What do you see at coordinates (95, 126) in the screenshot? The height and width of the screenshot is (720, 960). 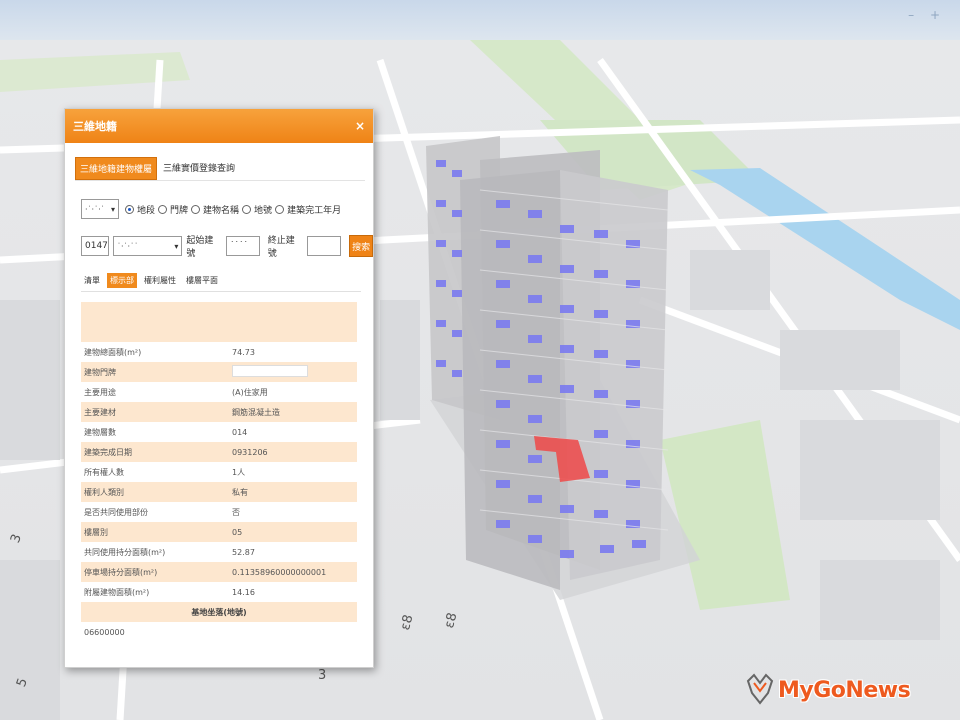 I see `panel-title: 三維地籍` at bounding box center [95, 126].